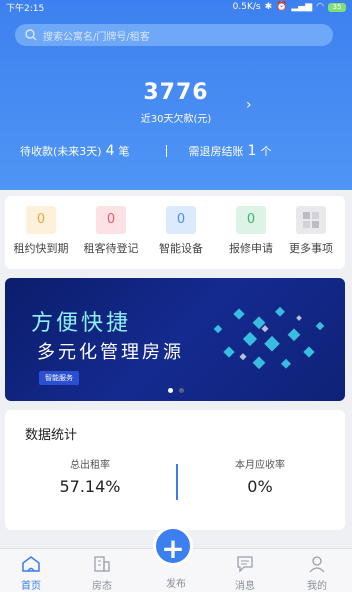 The image size is (352, 592). I want to click on status-time: 下午2:15, so click(25, 8).